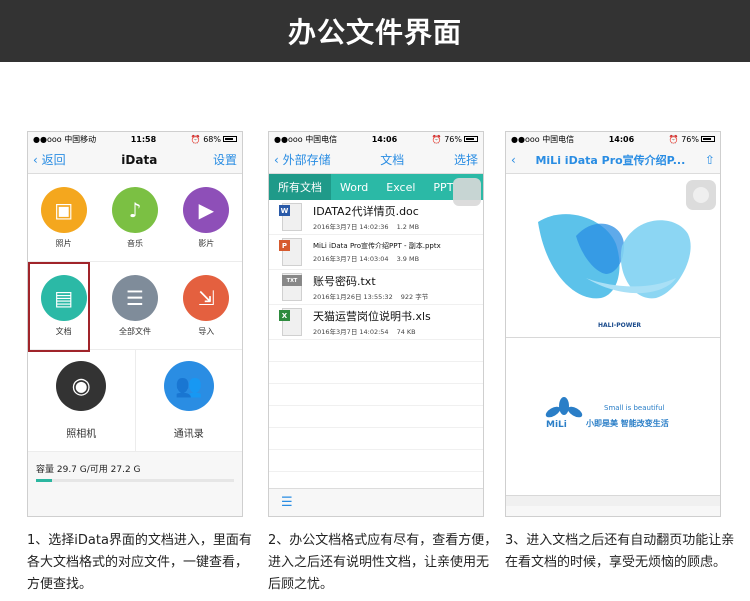 This screenshot has width=750, height=601. I want to click on share-icon: ⇧, so click(710, 160).